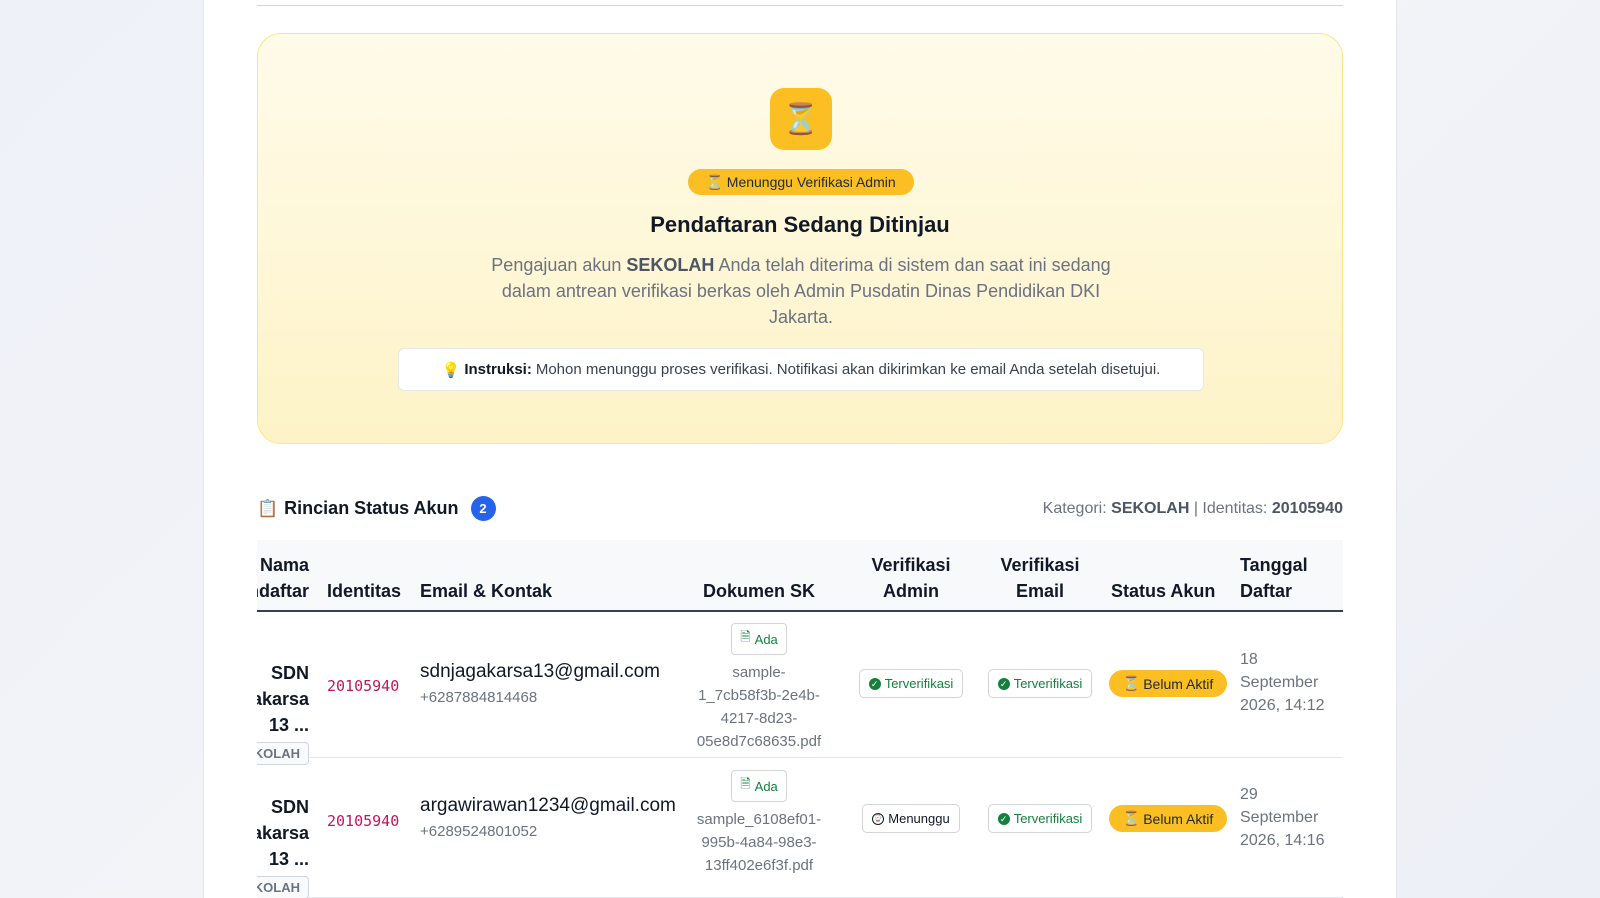 The width and height of the screenshot is (1600, 898). Describe the element at coordinates (1230, 508) in the screenshot. I see `meta-identity-label: | Identitas:` at that location.